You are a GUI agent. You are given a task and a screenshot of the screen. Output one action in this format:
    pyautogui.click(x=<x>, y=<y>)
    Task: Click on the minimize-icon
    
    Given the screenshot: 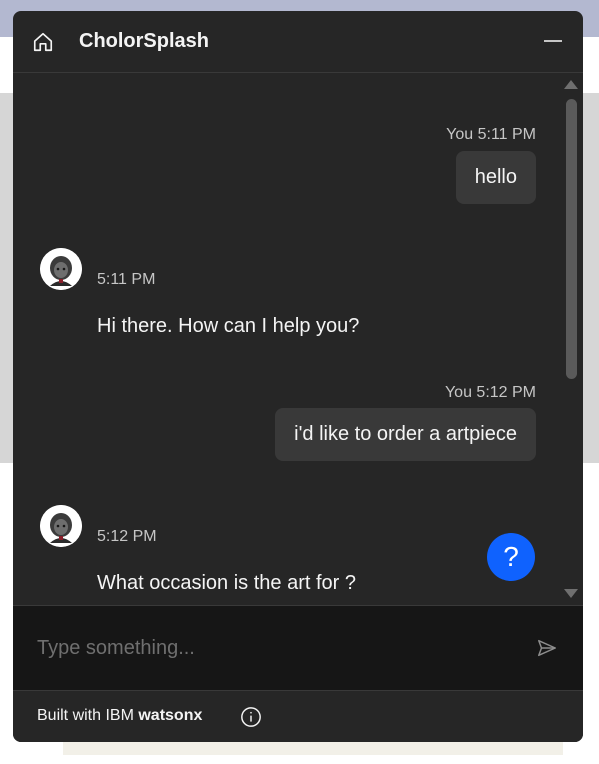 What is the action you would take?
    pyautogui.click(x=553, y=41)
    